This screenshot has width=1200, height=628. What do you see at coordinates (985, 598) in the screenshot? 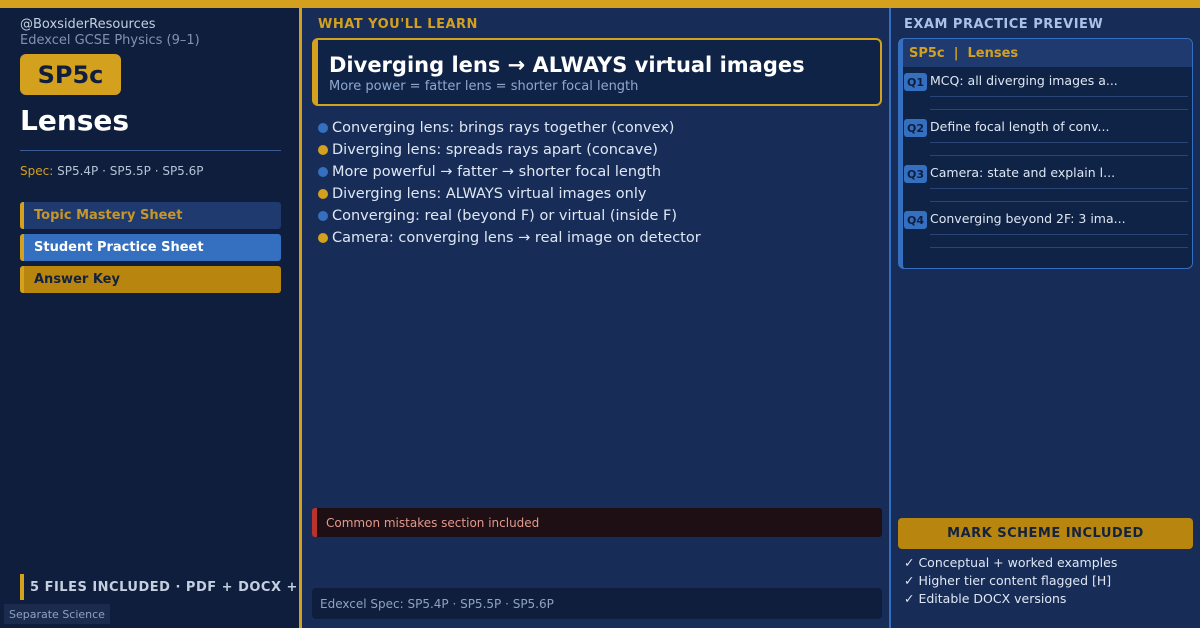
I see `feature-item: ✓ Editable DOCX versions` at bounding box center [985, 598].